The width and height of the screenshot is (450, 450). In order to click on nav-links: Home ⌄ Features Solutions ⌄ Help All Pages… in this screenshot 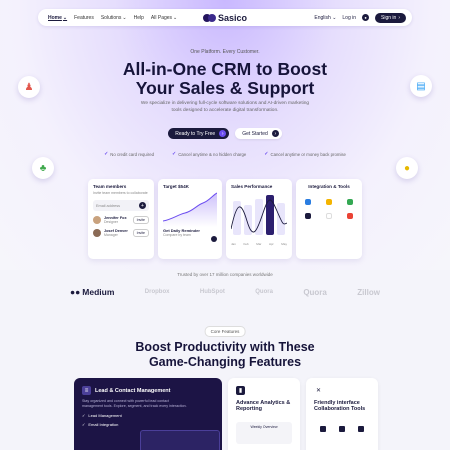, I will do `click(112, 18)`.